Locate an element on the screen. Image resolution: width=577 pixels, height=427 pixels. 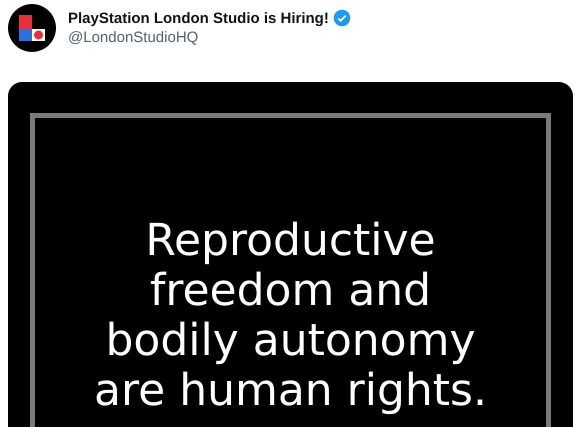
image-text: freedom and is located at coordinates (291, 291).